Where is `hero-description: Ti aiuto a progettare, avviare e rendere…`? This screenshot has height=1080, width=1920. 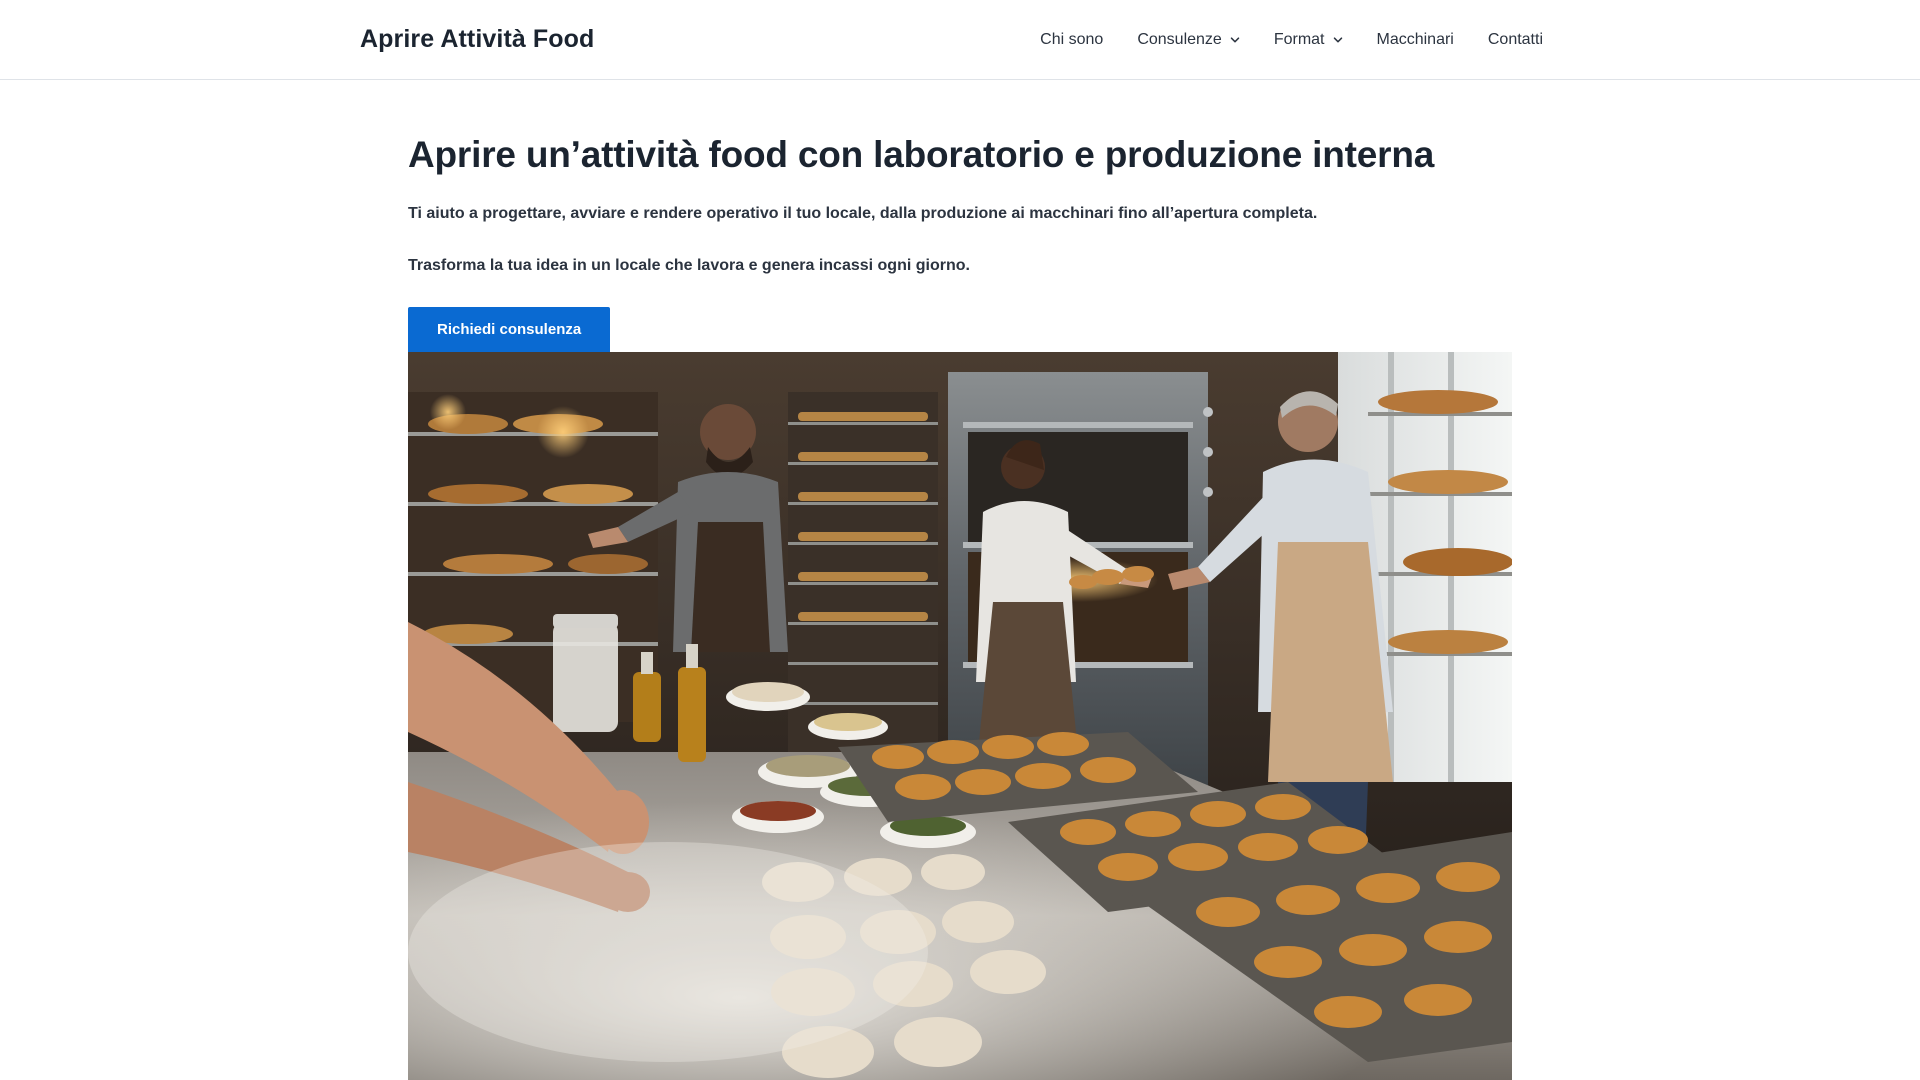
hero-description: Ti aiuto a progettare, avviare e rendere… is located at coordinates (863, 213).